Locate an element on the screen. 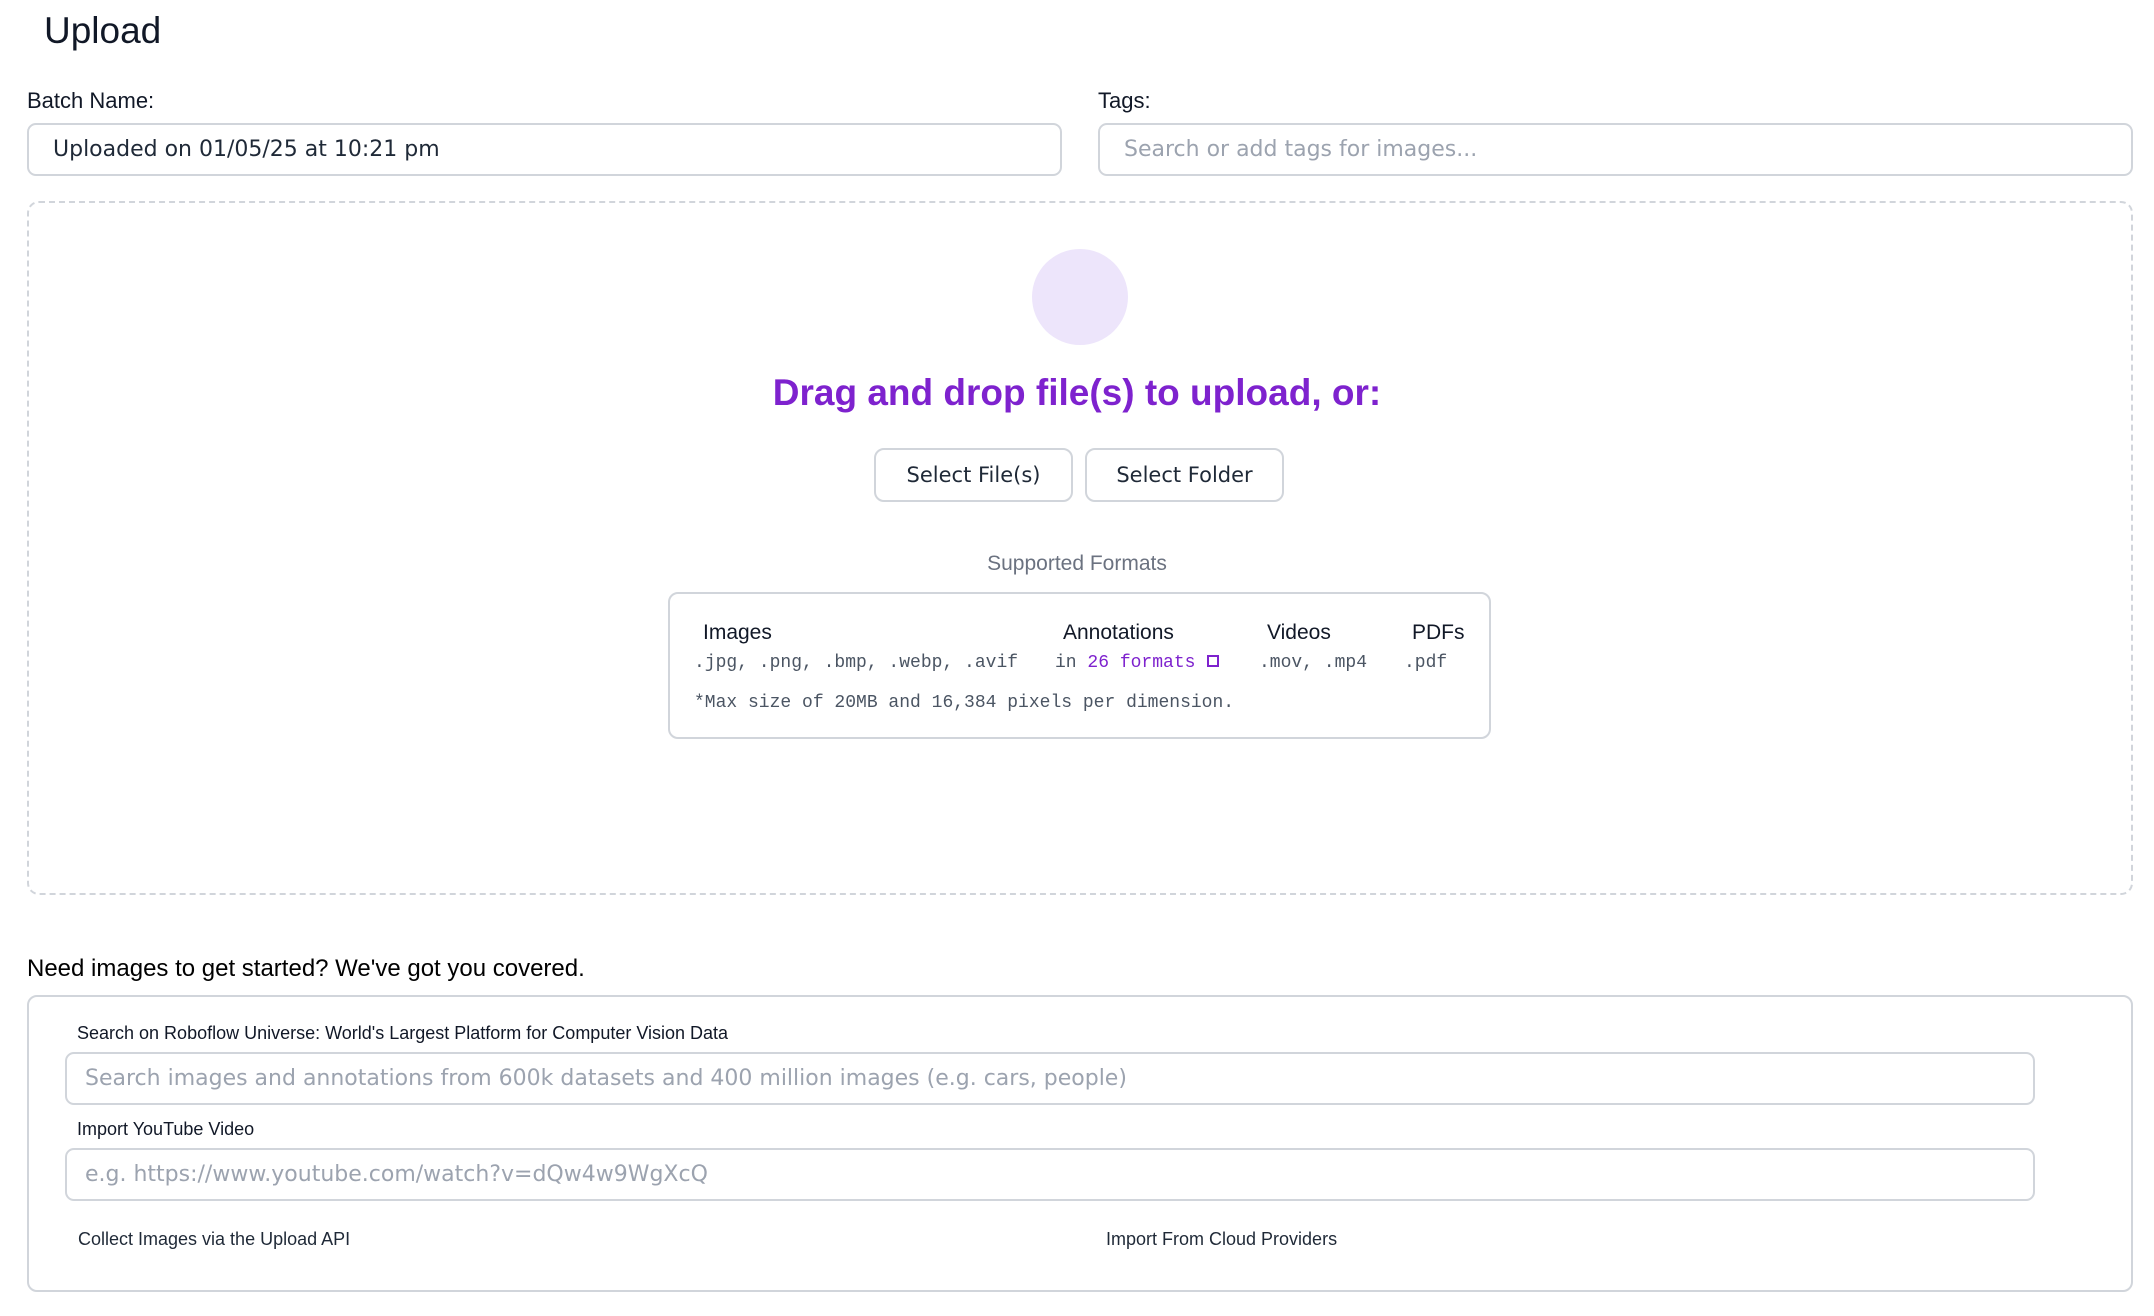  annotation-formats-link-text: 26 formats is located at coordinates (1141, 663).